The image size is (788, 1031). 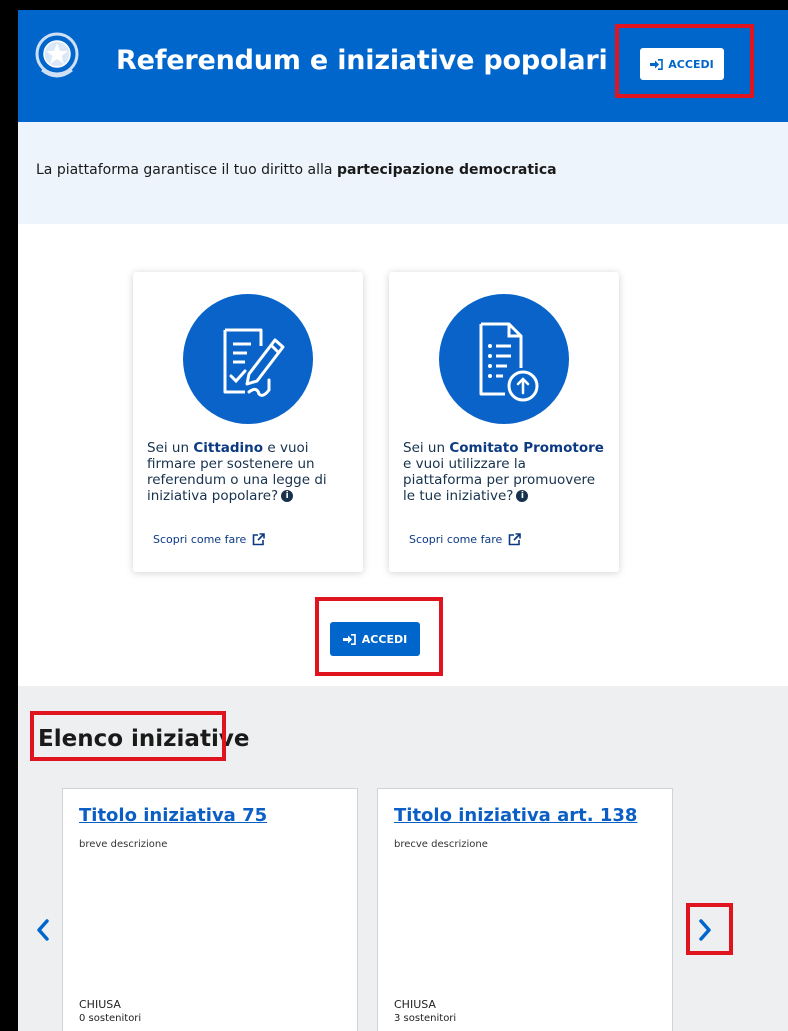 I want to click on promoter-how-to-link: Scopri come fare, so click(x=465, y=539).